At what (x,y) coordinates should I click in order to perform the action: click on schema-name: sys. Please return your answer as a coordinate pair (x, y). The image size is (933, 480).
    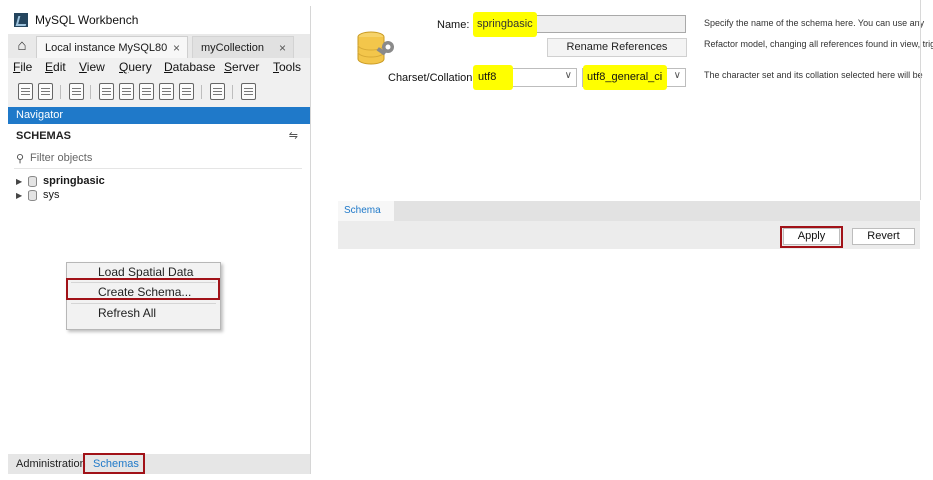
    Looking at the image, I should click on (51, 195).